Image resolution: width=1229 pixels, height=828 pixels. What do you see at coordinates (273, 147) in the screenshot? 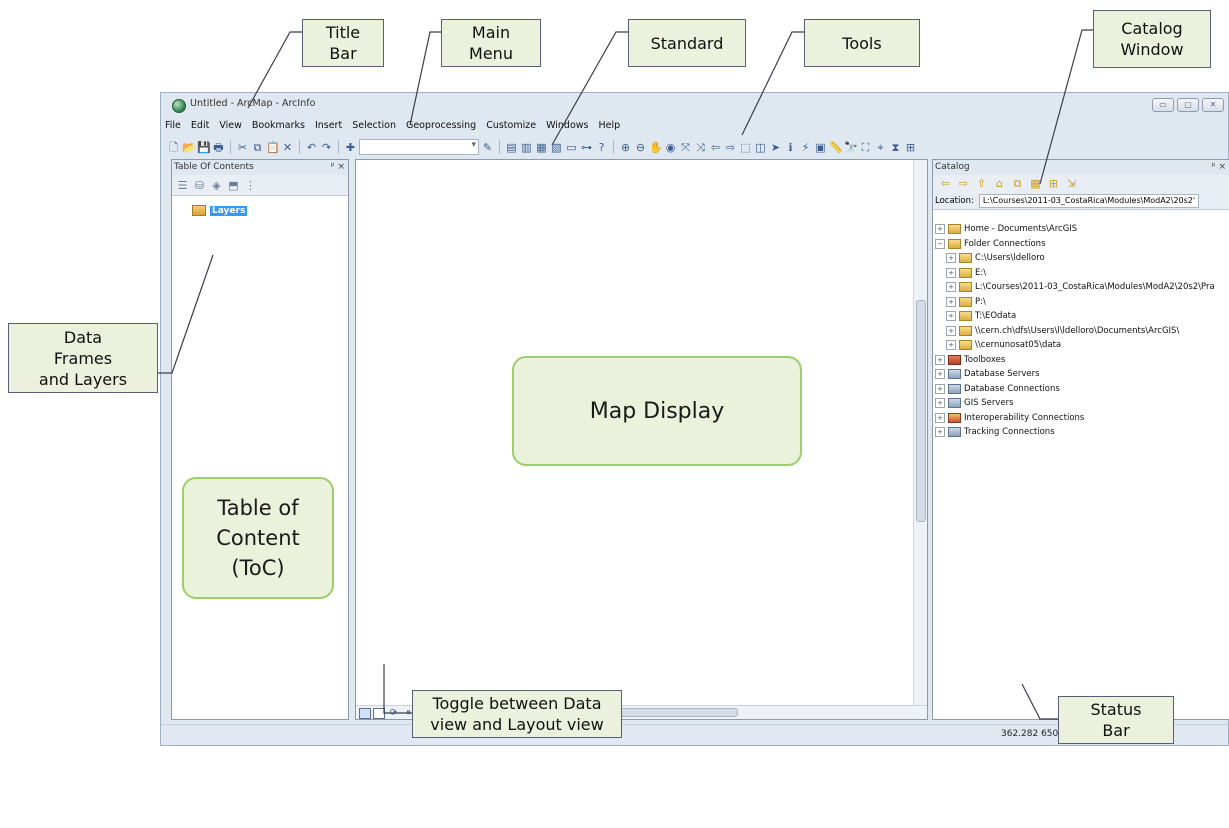
I see `paste-icon: 📋` at bounding box center [273, 147].